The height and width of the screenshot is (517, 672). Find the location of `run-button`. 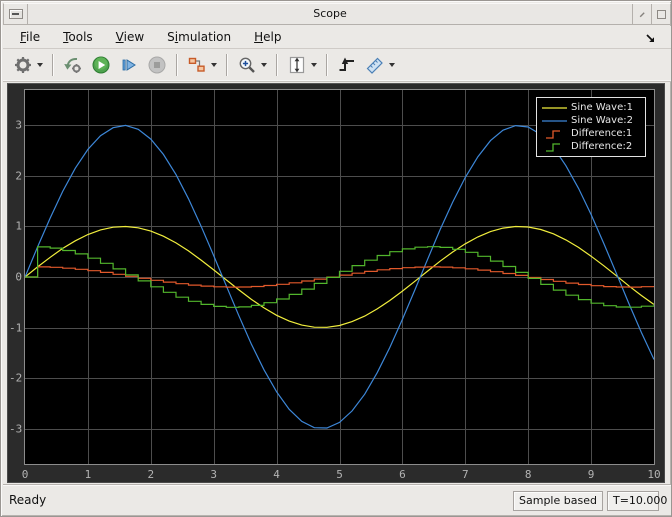

run-button is located at coordinates (101, 65).